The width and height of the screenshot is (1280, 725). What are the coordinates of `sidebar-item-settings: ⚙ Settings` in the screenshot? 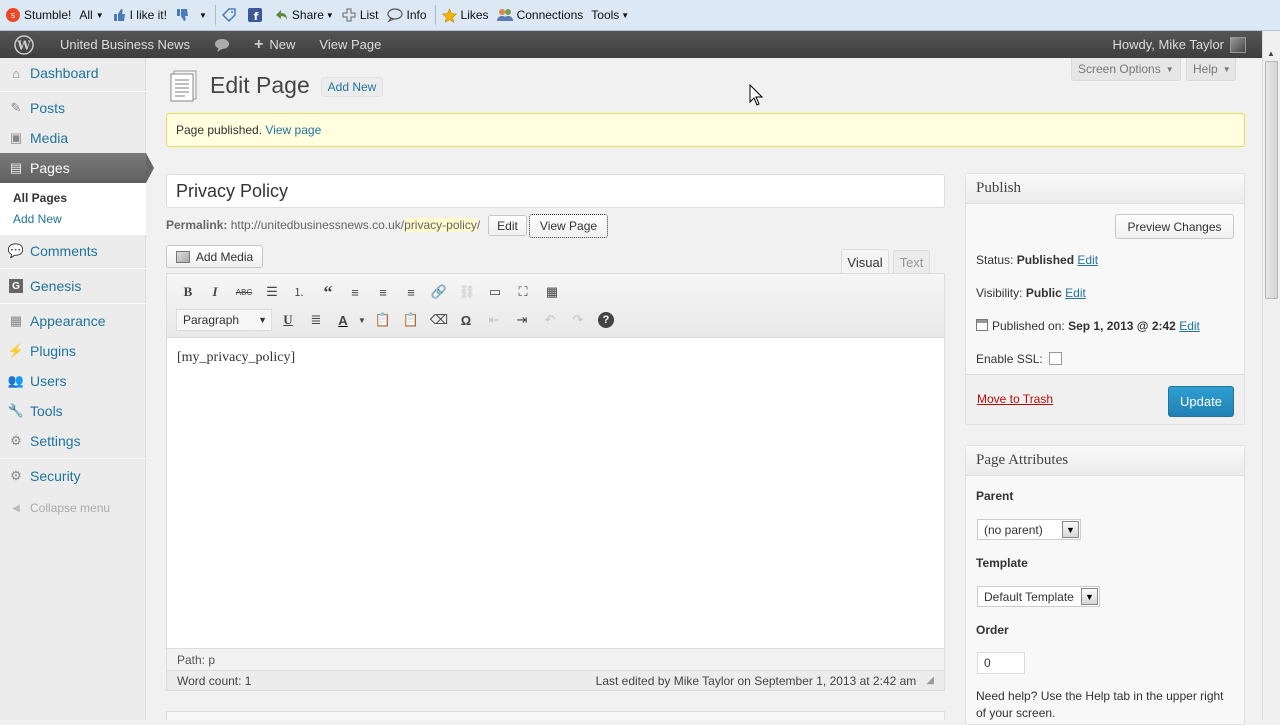 It's located at (73, 441).